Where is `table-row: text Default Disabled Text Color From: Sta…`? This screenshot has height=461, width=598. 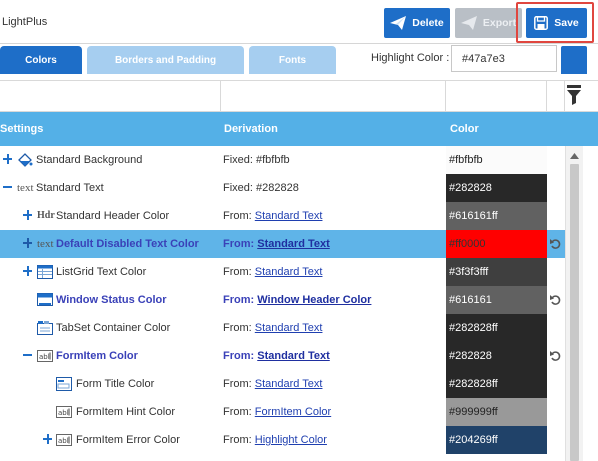 table-row: text Default Disabled Text Color From: Sta… is located at coordinates (282, 244).